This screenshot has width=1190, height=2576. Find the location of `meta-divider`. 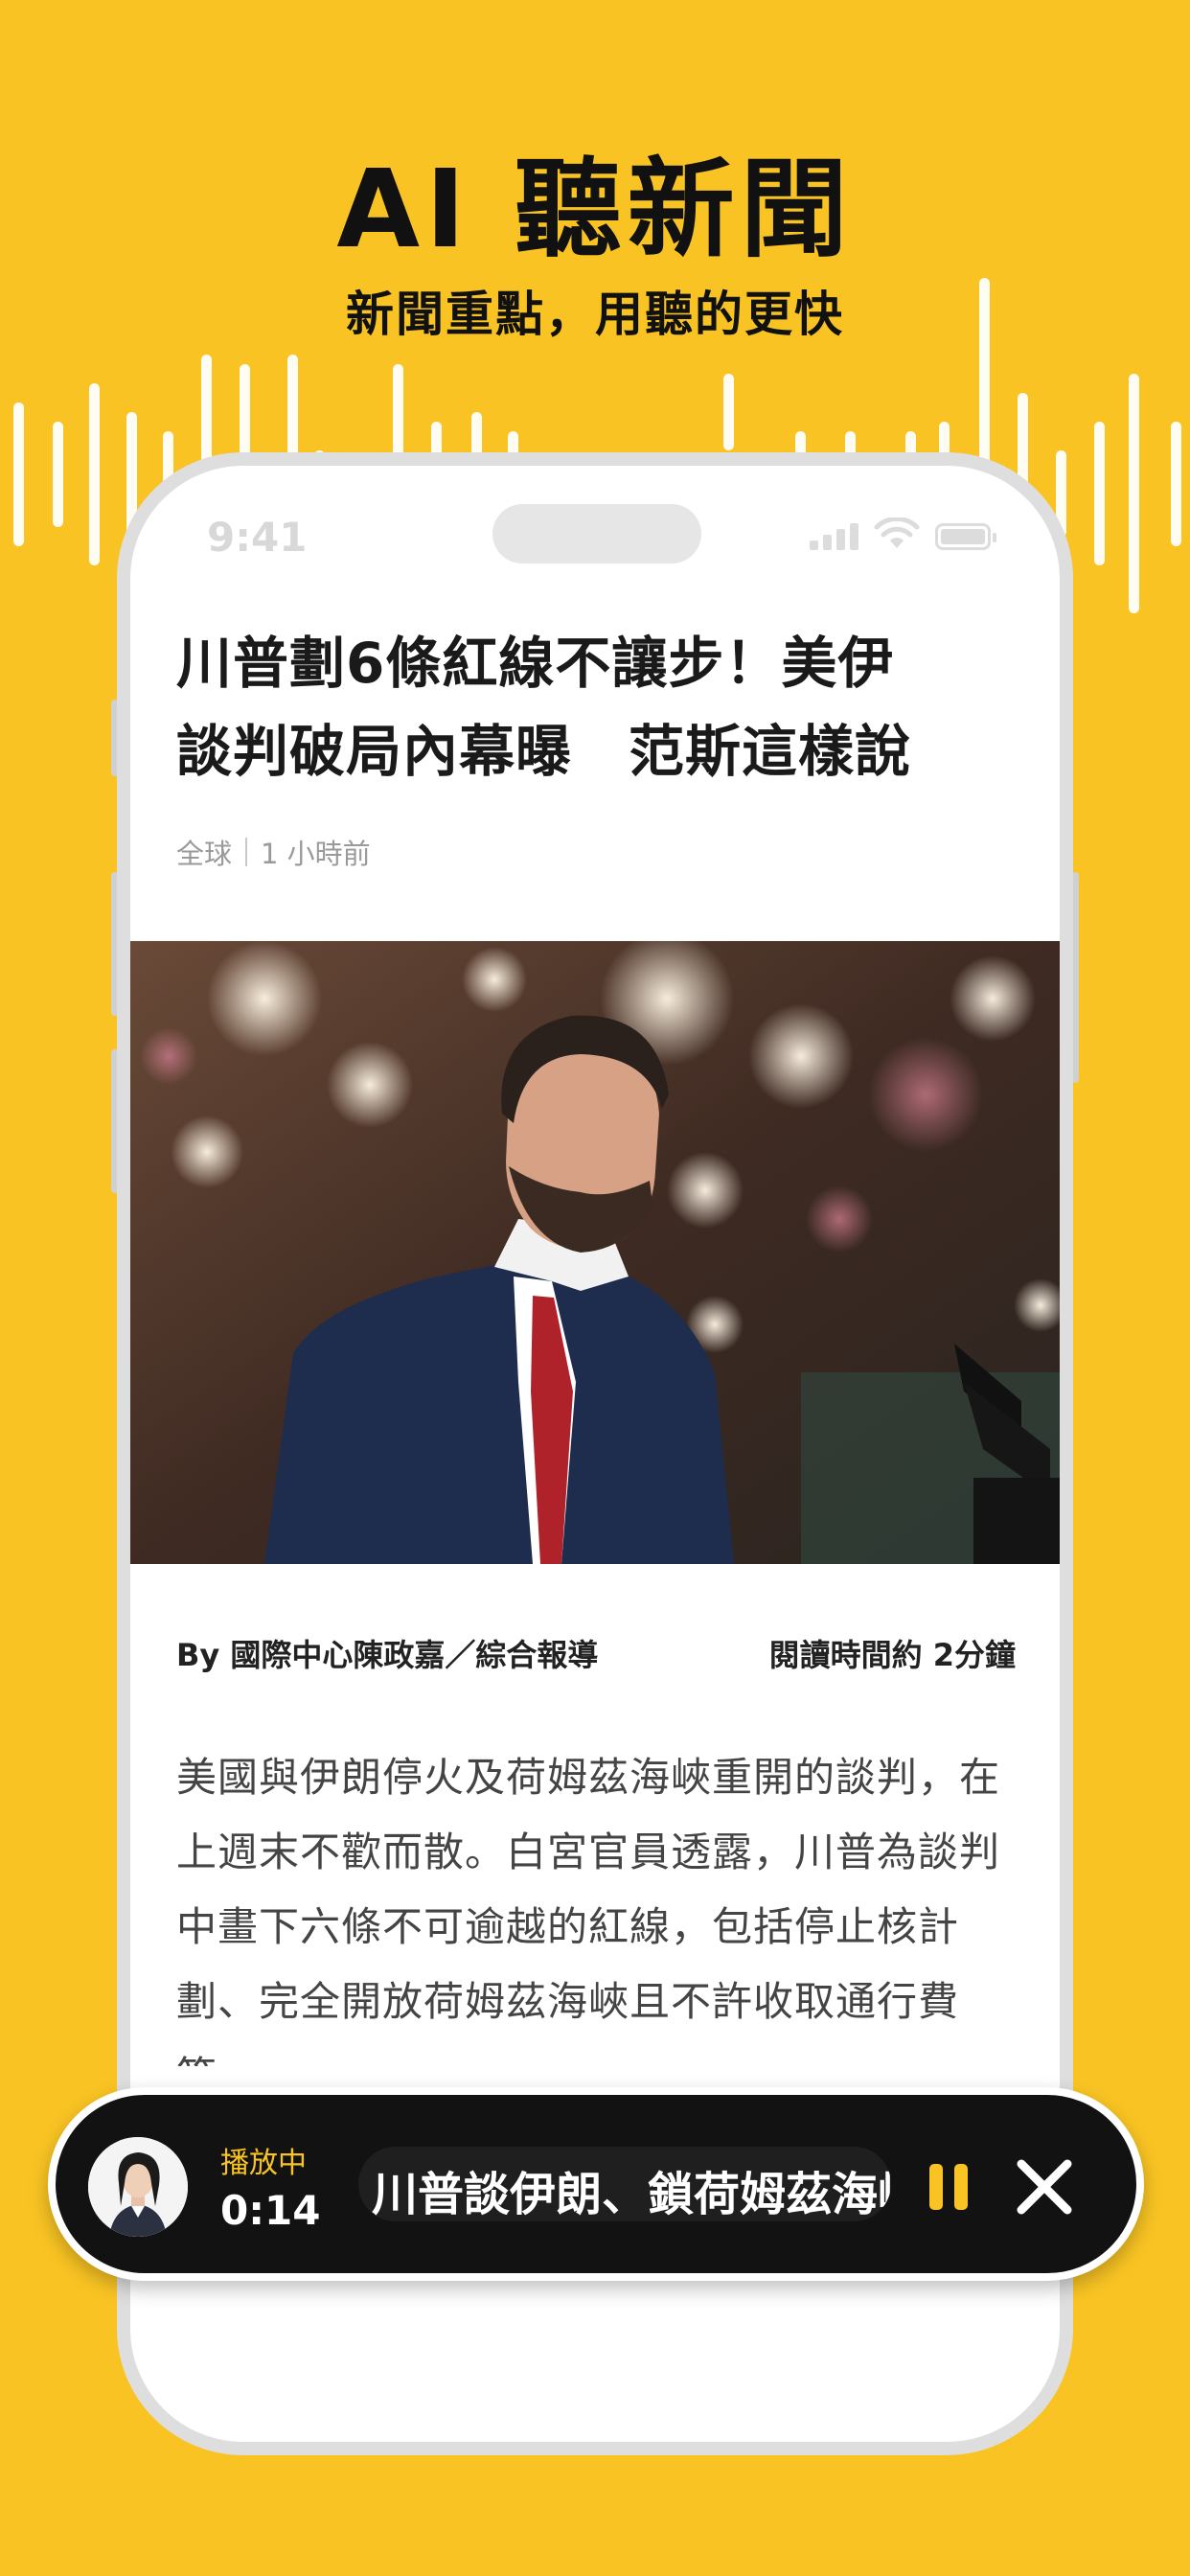

meta-divider is located at coordinates (247, 852).